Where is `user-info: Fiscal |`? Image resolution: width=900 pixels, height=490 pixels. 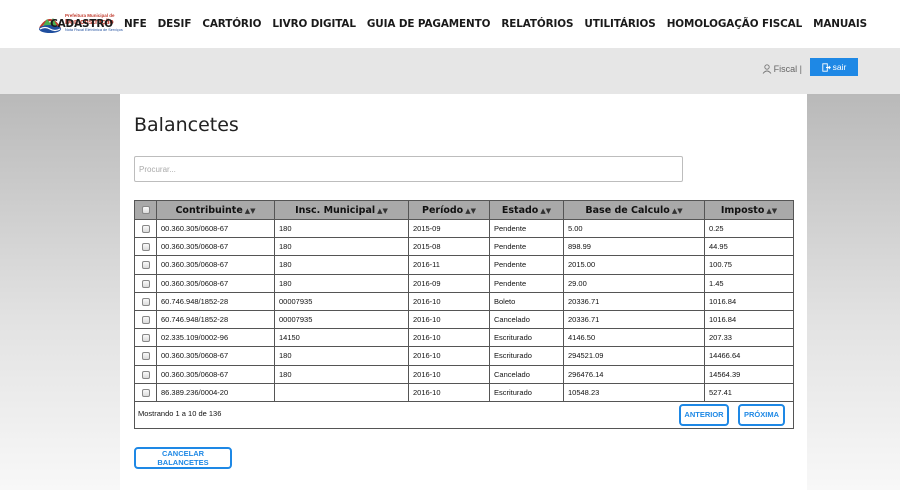 user-info: Fiscal | is located at coordinates (782, 69).